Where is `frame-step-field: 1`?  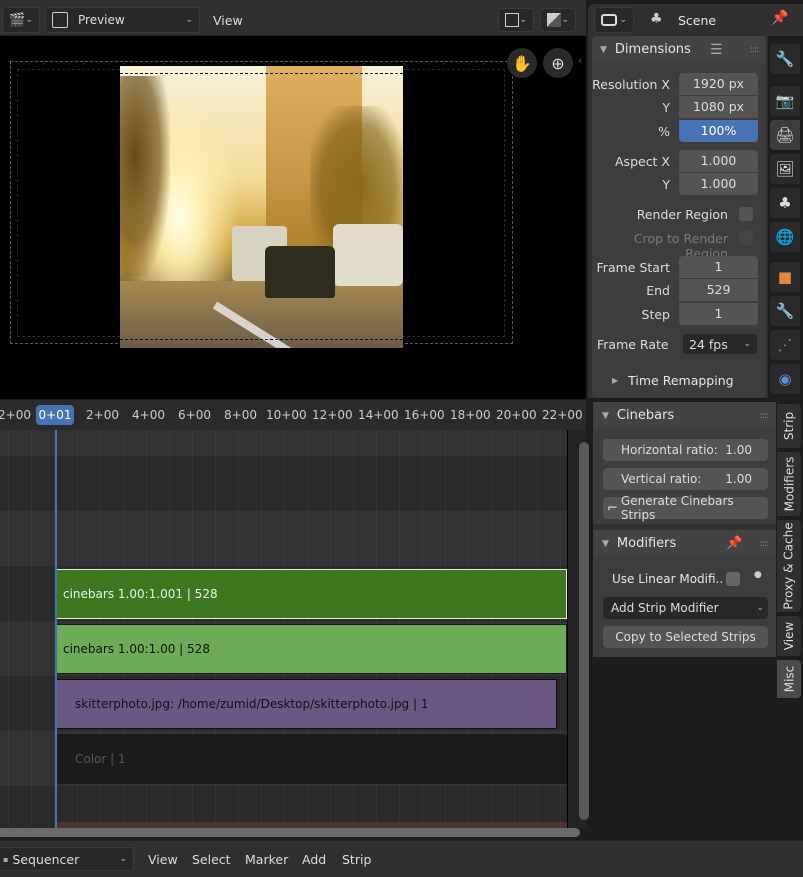 frame-step-field: 1 is located at coordinates (718, 314).